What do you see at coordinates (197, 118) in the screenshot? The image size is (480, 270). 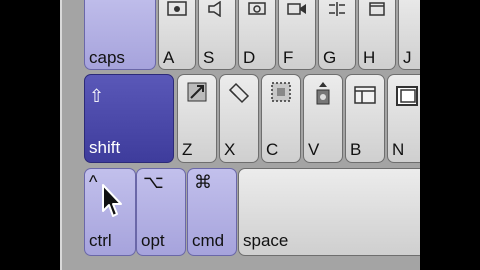 I see `key-z: Z` at bounding box center [197, 118].